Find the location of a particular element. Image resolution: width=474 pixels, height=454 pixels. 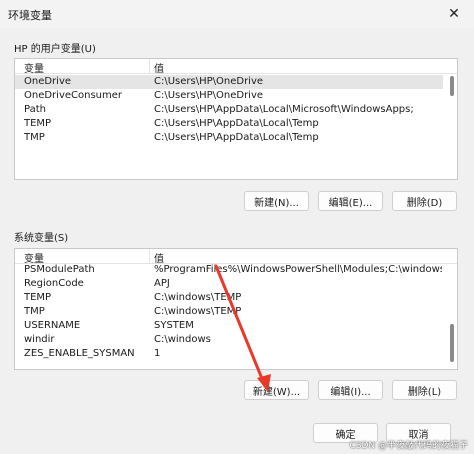

user-delete-button: 删除(D) is located at coordinates (424, 201).